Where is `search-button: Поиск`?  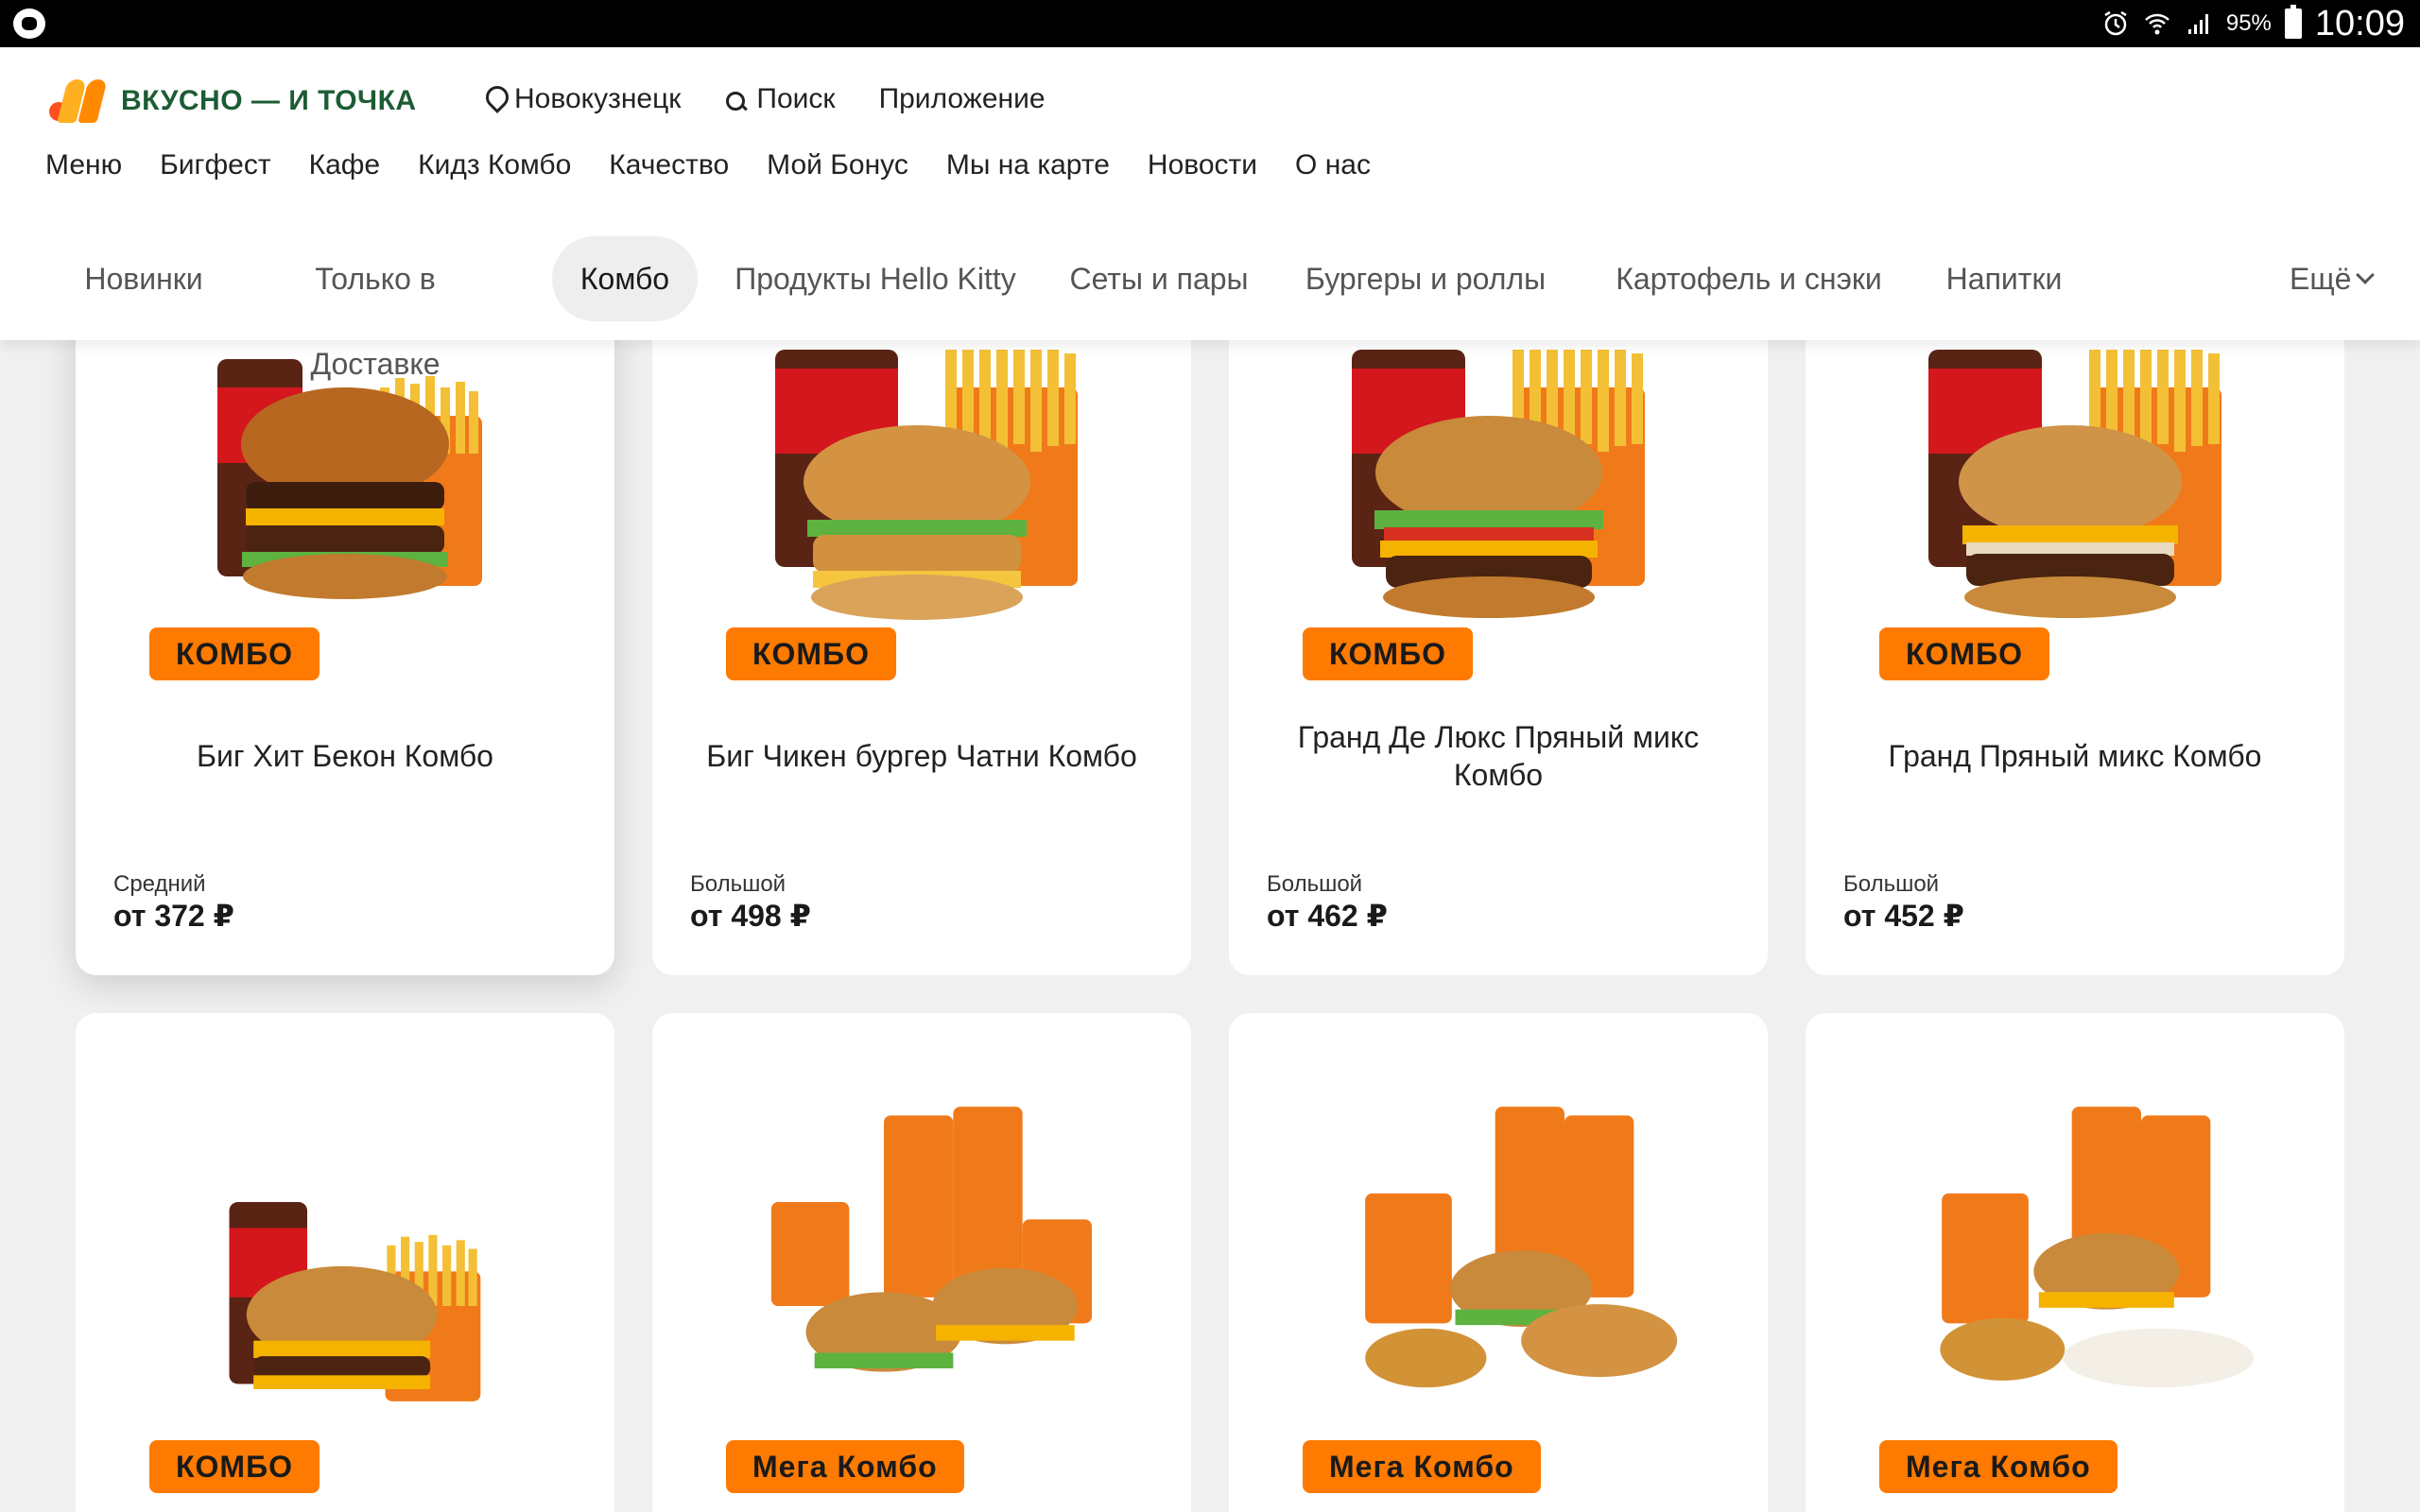
search-button: Поиск is located at coordinates (780, 99).